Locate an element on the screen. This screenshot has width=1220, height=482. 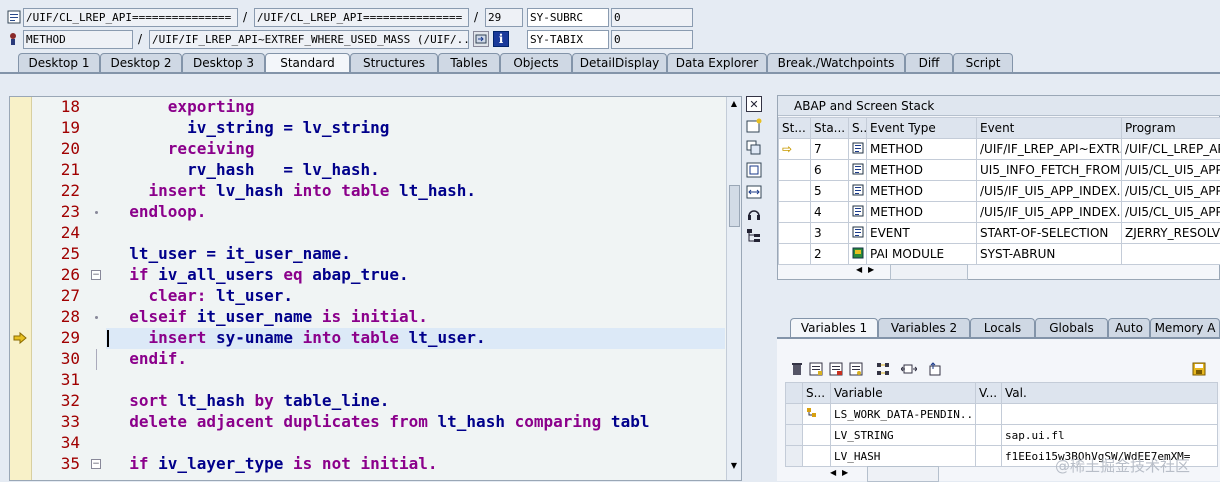
code-keyword: eq is located at coordinates (292, 274).